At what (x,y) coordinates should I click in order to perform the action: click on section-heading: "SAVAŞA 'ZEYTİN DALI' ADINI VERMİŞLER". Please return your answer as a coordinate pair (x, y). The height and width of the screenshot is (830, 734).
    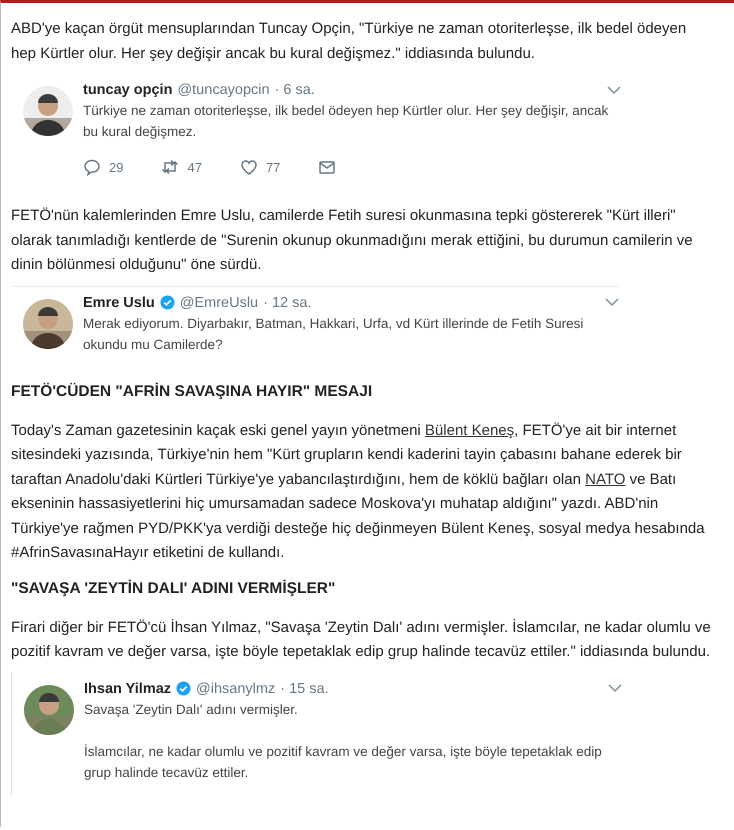
    Looking at the image, I should click on (173, 589).